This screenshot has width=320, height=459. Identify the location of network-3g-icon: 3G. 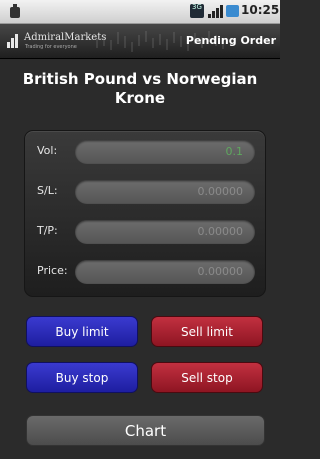
(197, 11).